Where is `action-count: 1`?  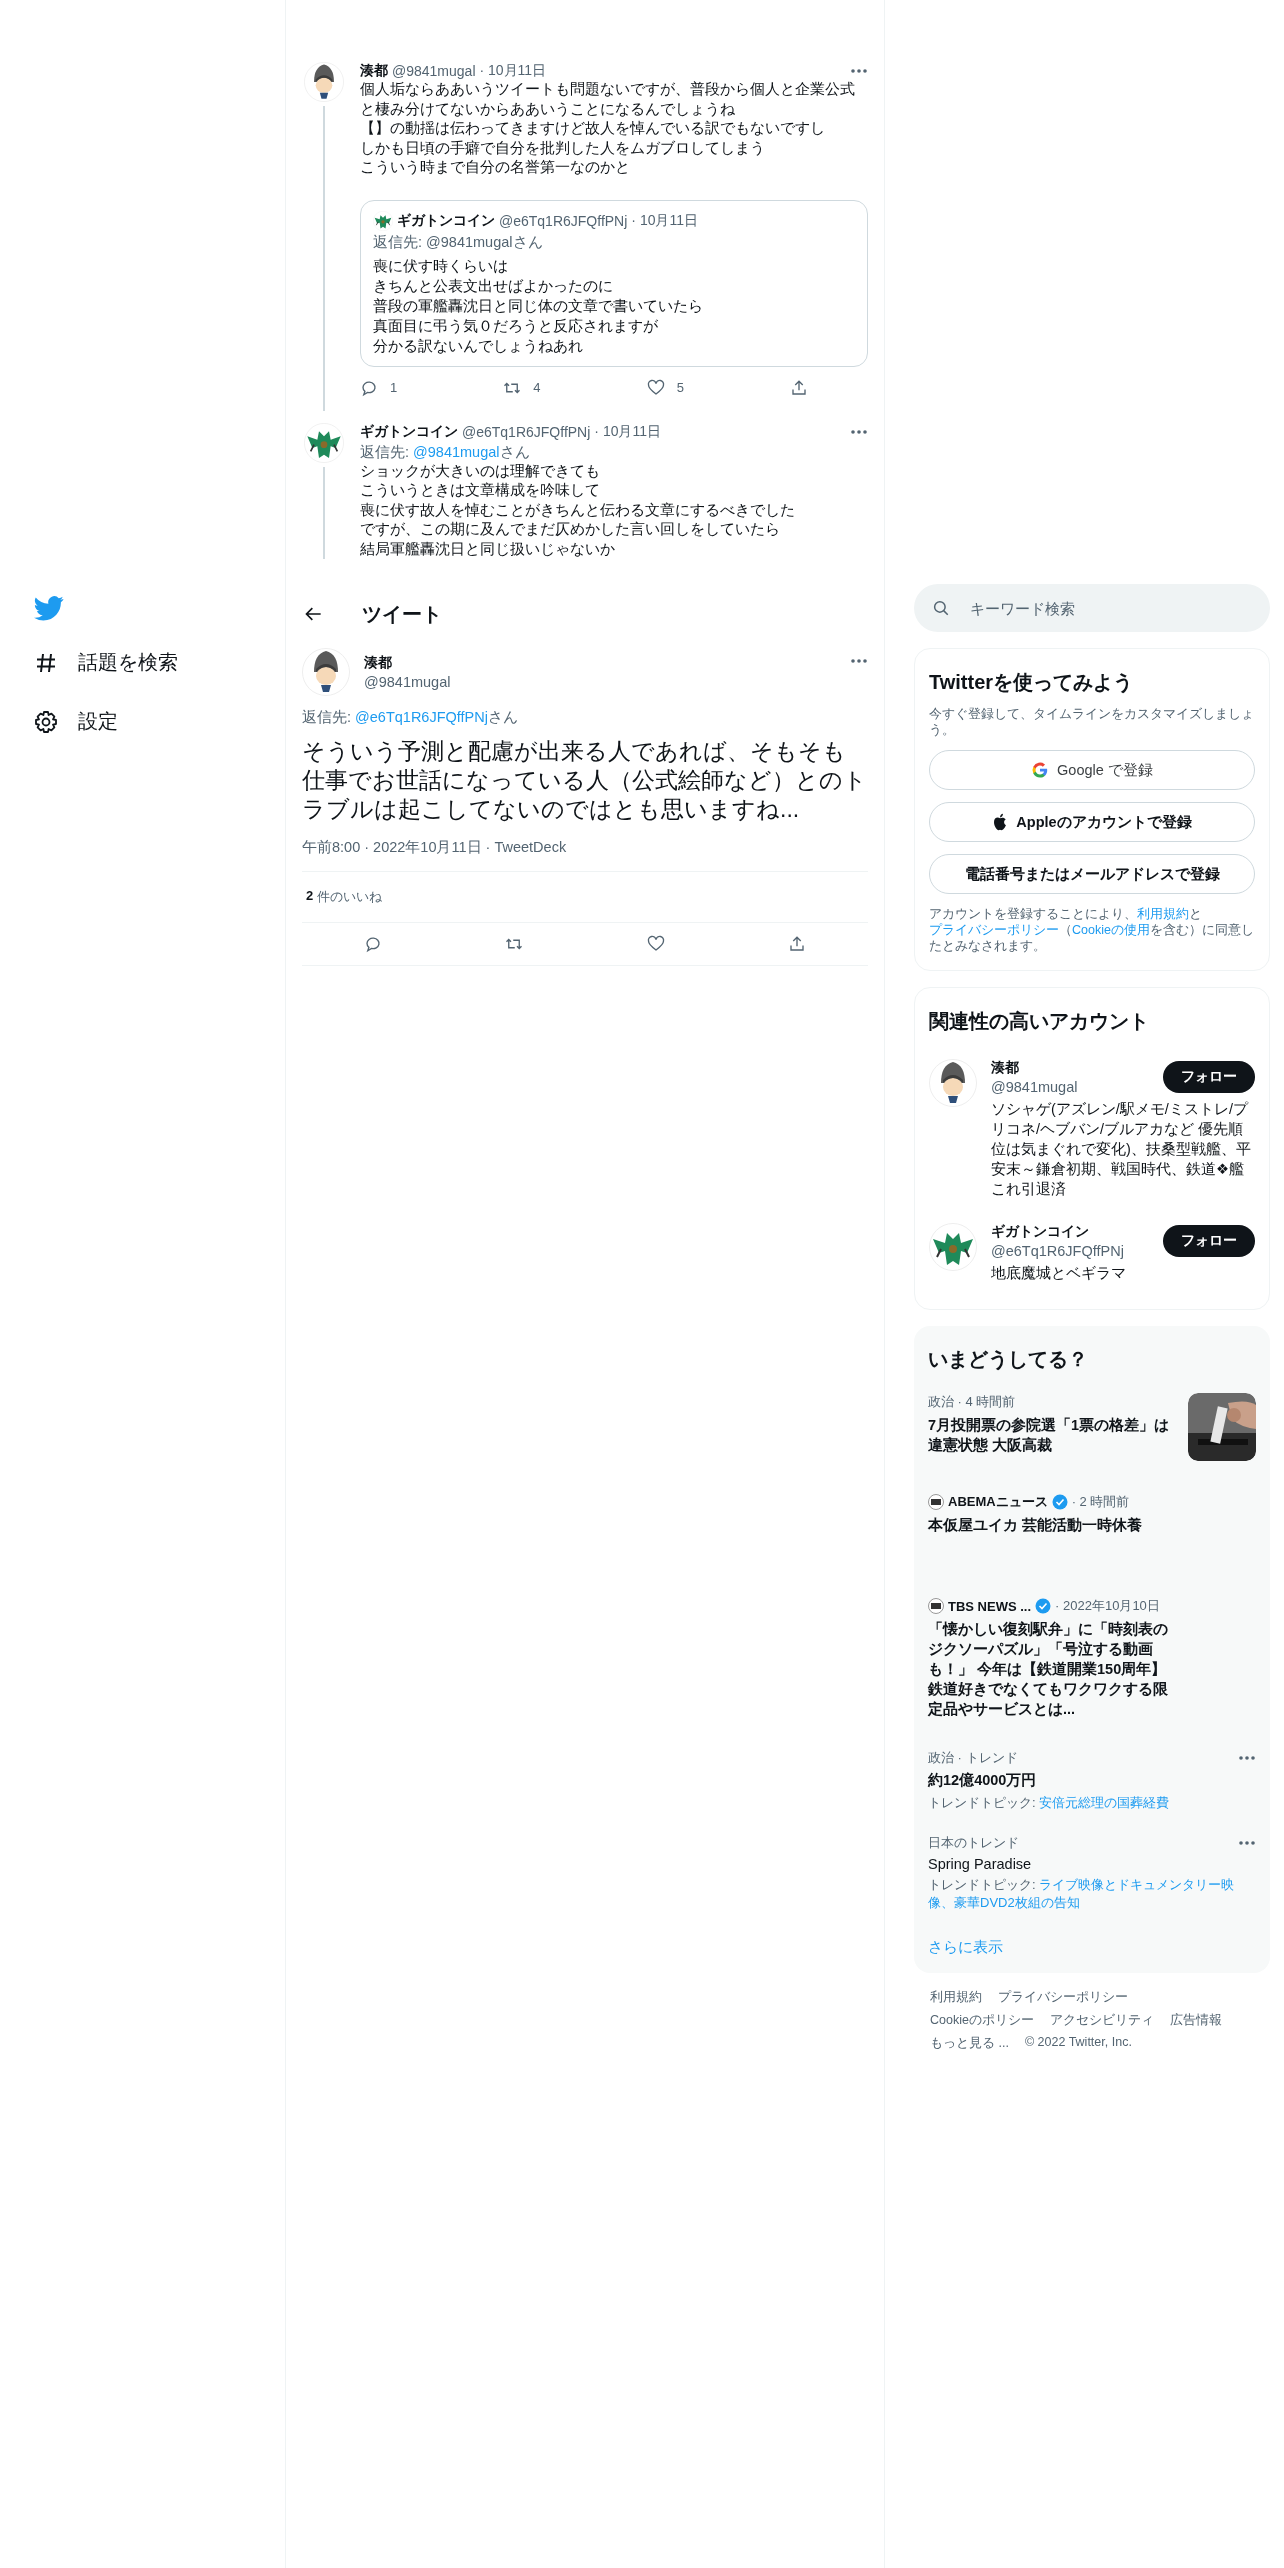 action-count: 1 is located at coordinates (394, 387).